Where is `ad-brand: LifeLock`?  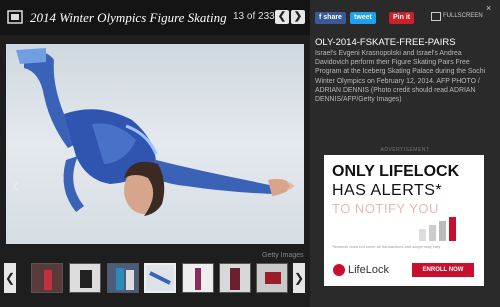 ad-brand: LifeLock is located at coordinates (368, 270).